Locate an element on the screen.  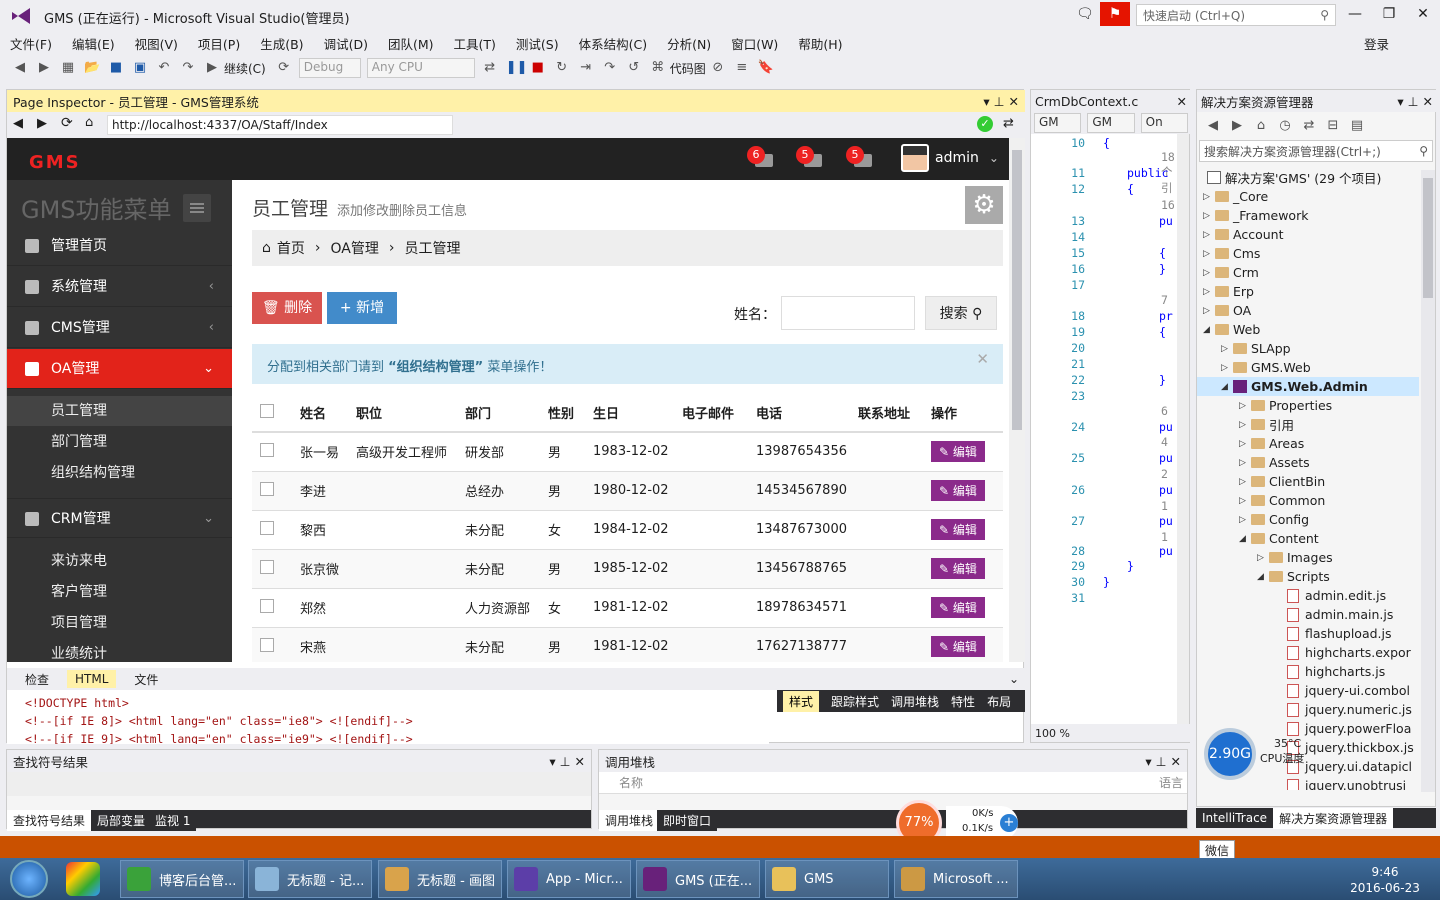
tree-item: ▷ ClientBin is located at coordinates (1282, 481).